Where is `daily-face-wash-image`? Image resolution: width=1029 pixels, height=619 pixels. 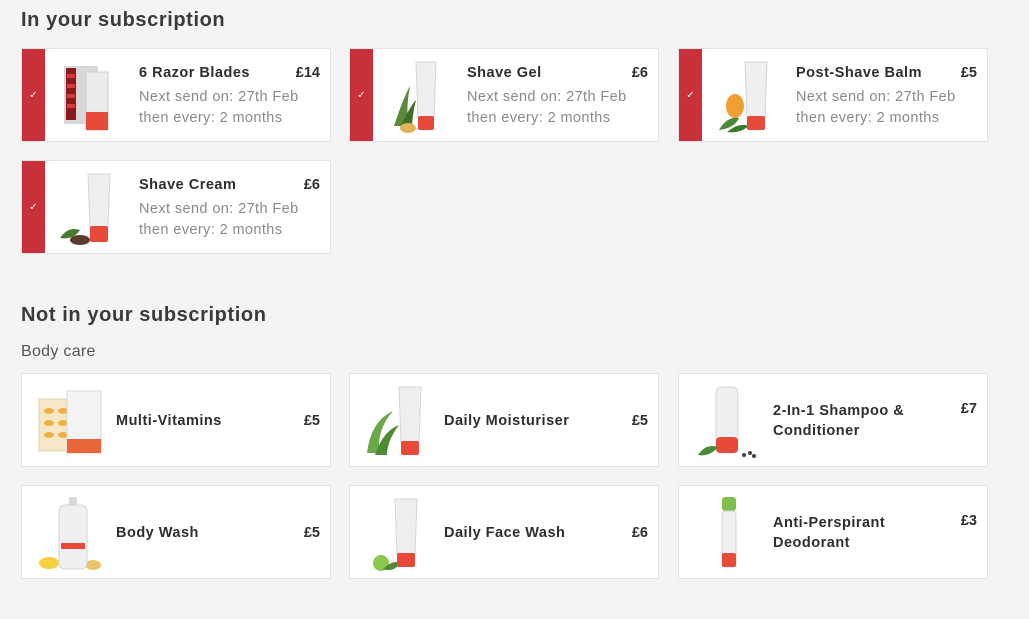 daily-face-wash-image is located at coordinates (395, 534).